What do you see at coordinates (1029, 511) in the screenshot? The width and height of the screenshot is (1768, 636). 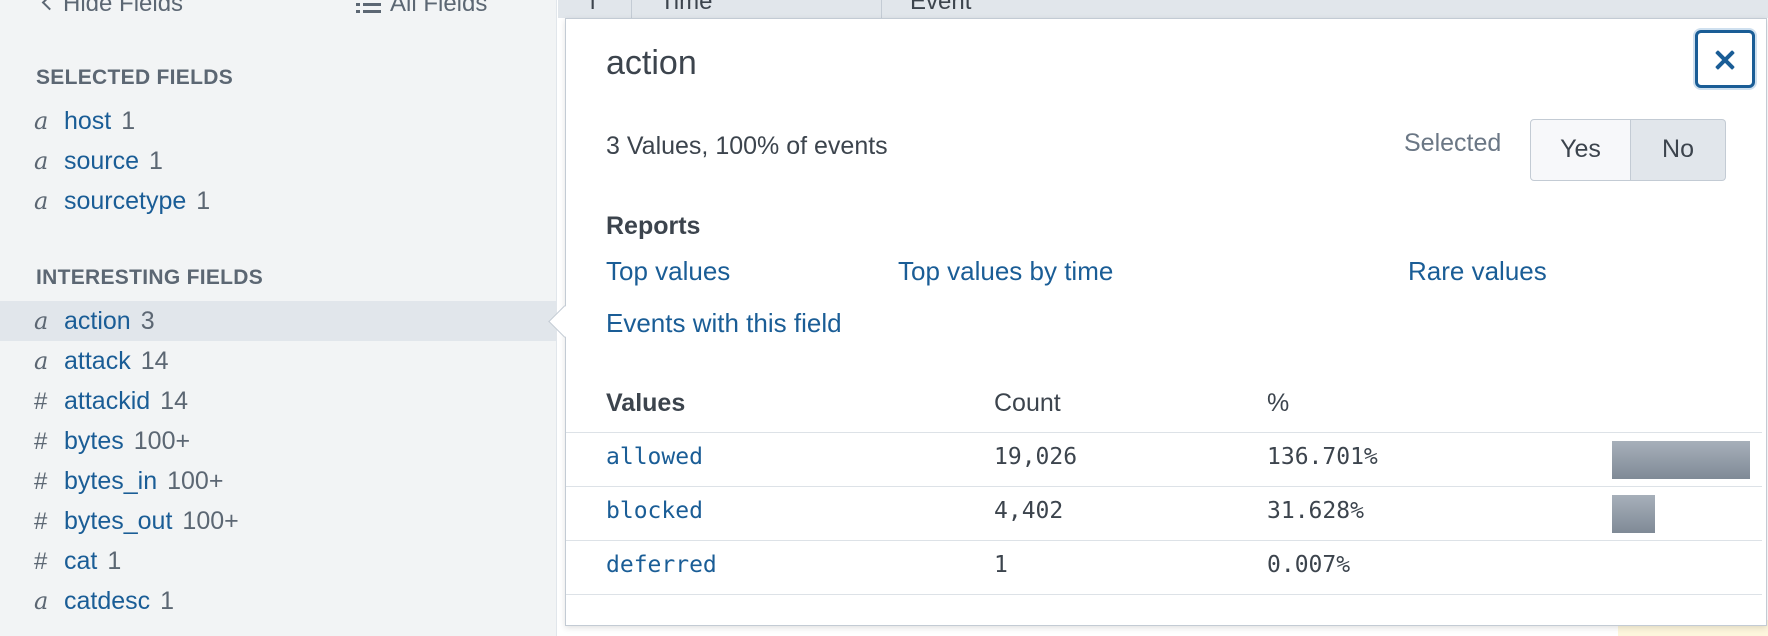 I see `count-cell: 4,402` at bounding box center [1029, 511].